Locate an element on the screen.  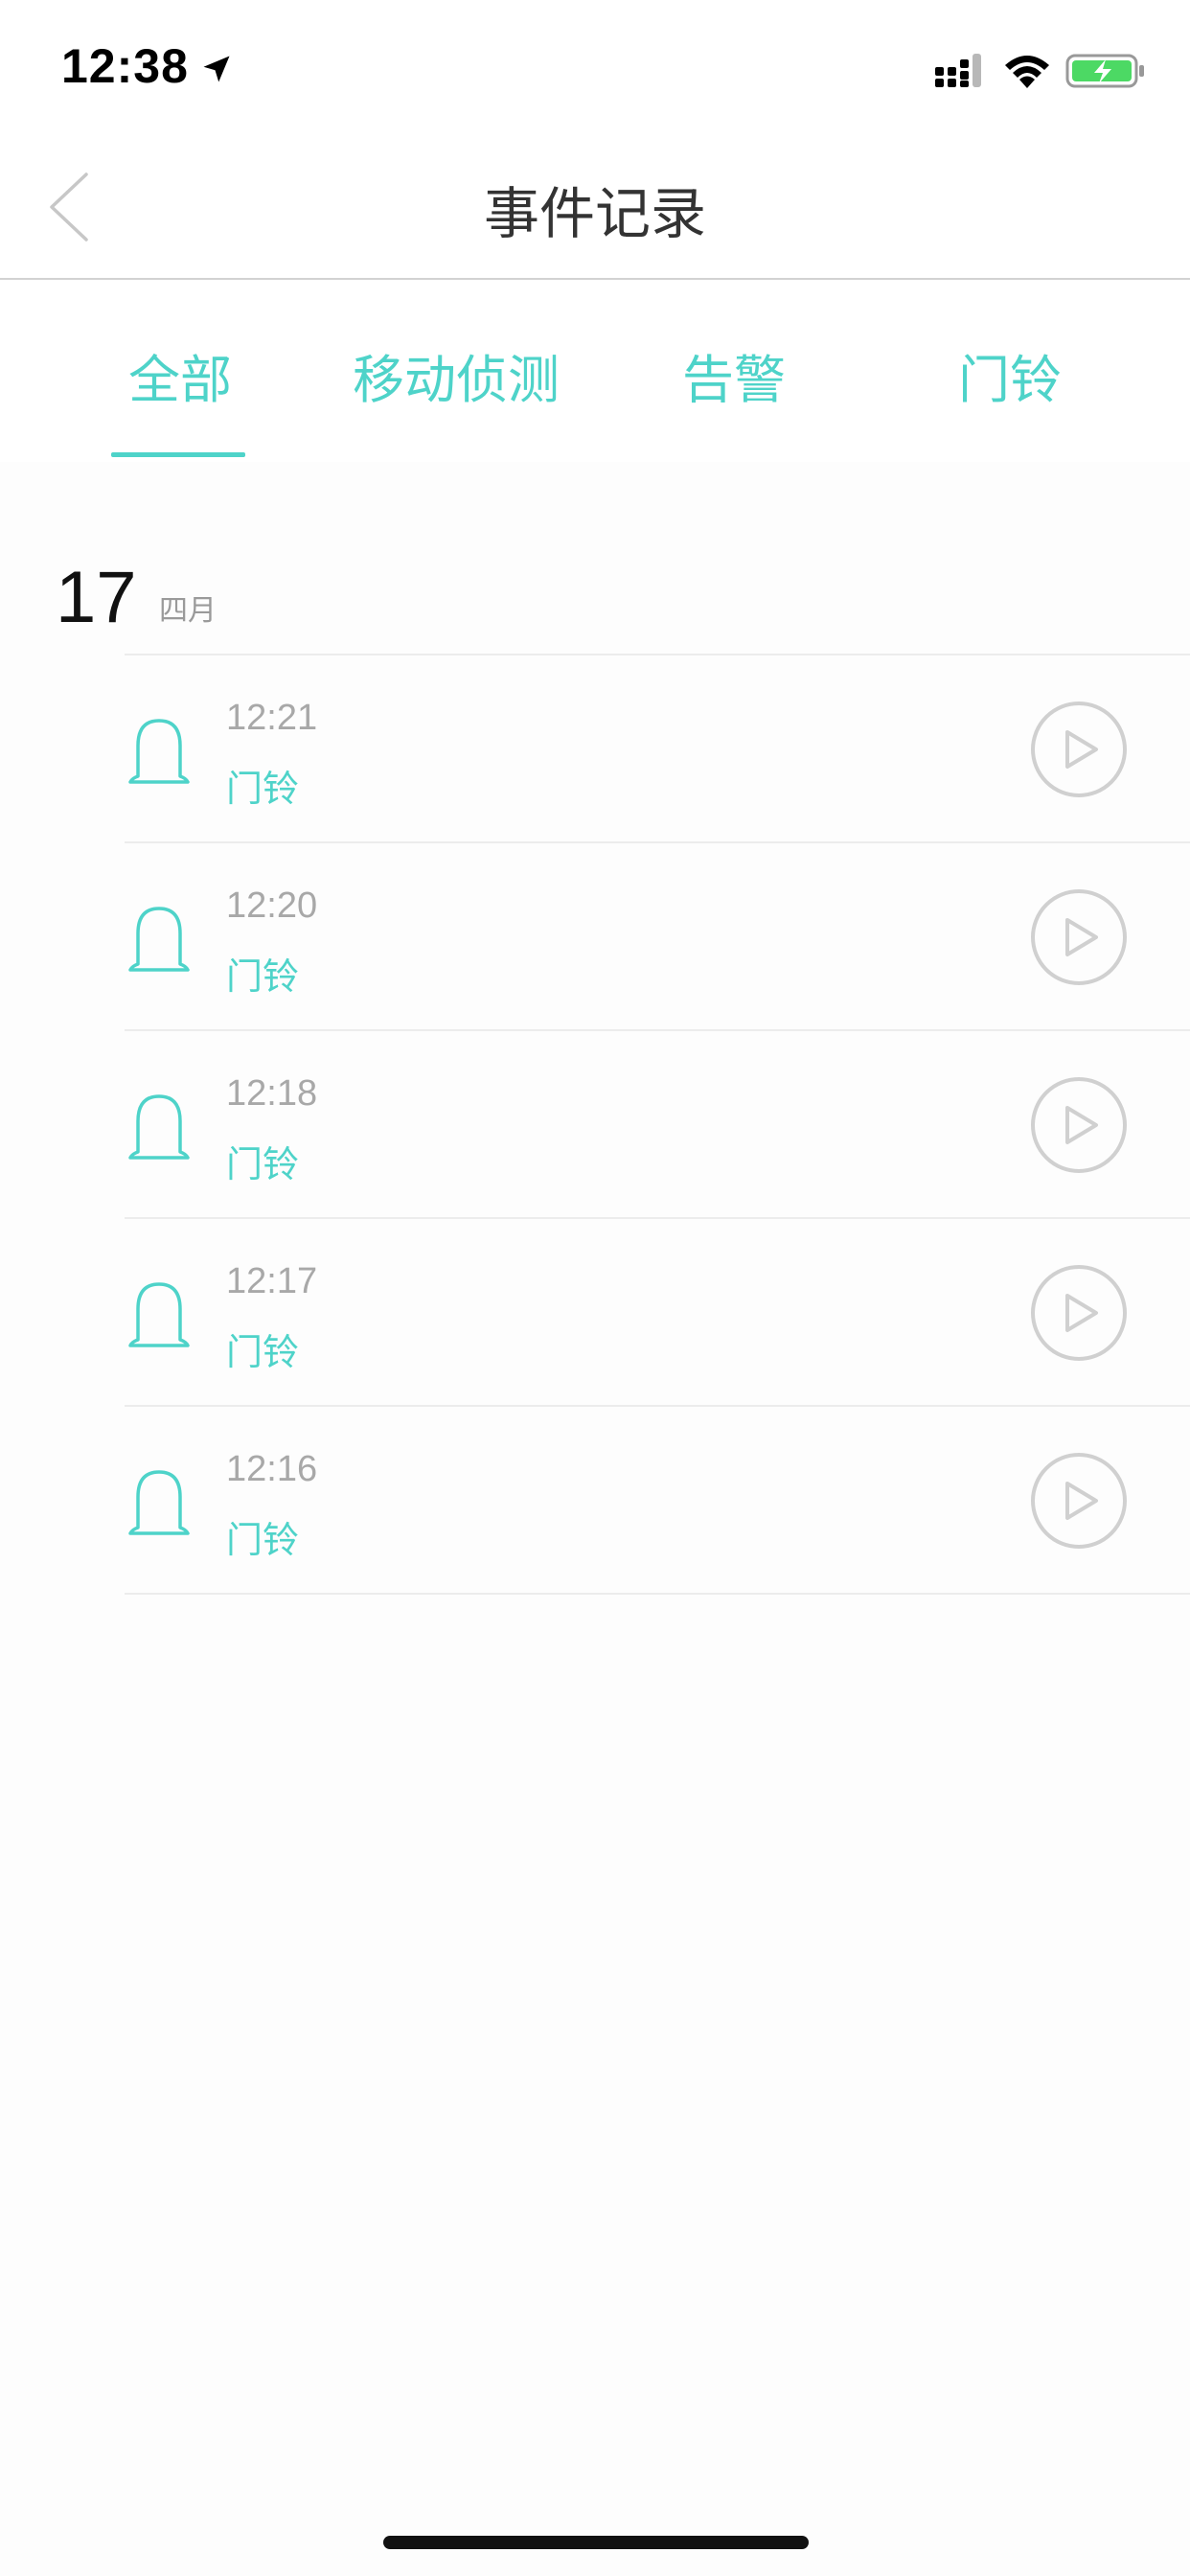
tab-all: 全部 is located at coordinates (180, 374).